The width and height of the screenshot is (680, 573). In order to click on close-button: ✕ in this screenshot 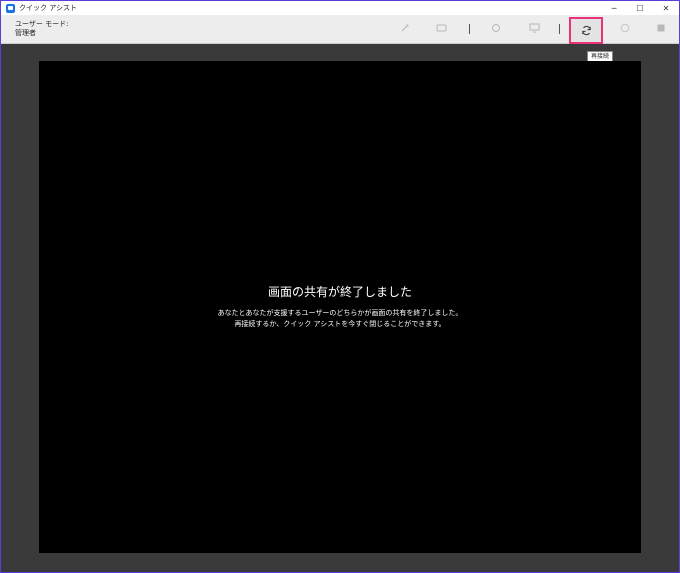, I will do `click(666, 8)`.